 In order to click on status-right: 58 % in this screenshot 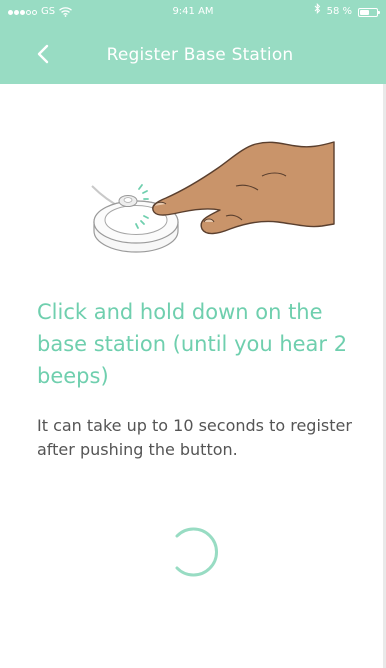, I will do `click(347, 12)`.